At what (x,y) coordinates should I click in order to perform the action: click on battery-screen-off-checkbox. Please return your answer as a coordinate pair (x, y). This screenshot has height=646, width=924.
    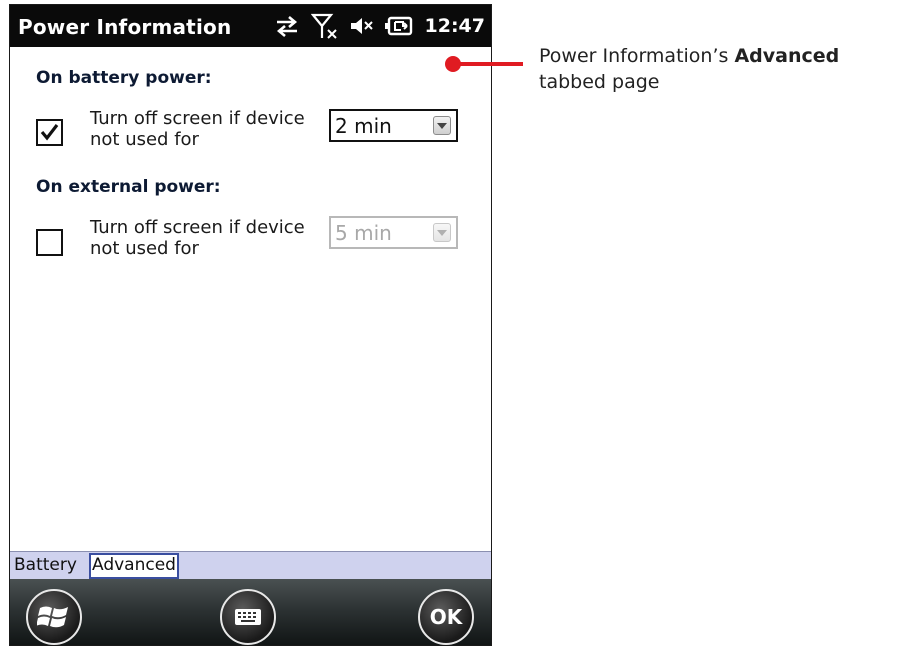
    Looking at the image, I should click on (49, 132).